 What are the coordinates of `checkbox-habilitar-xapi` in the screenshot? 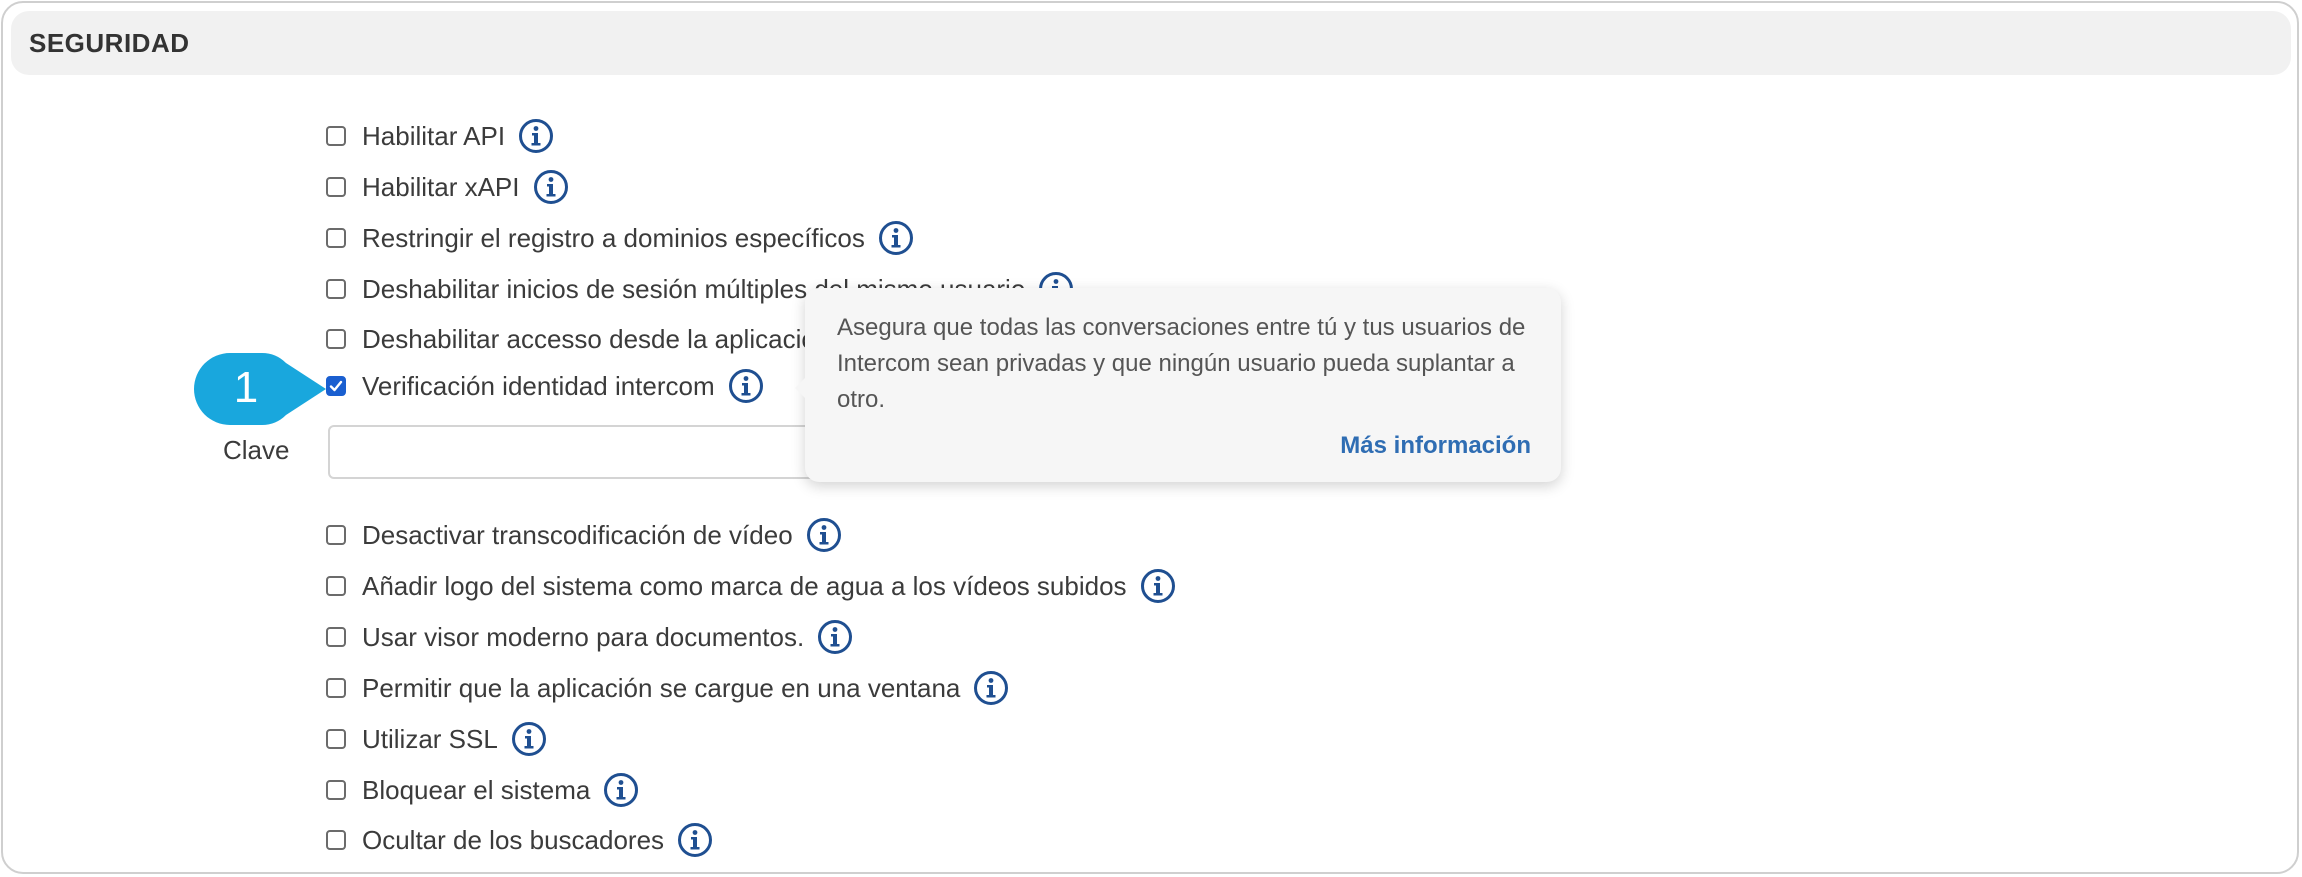 It's located at (336, 187).